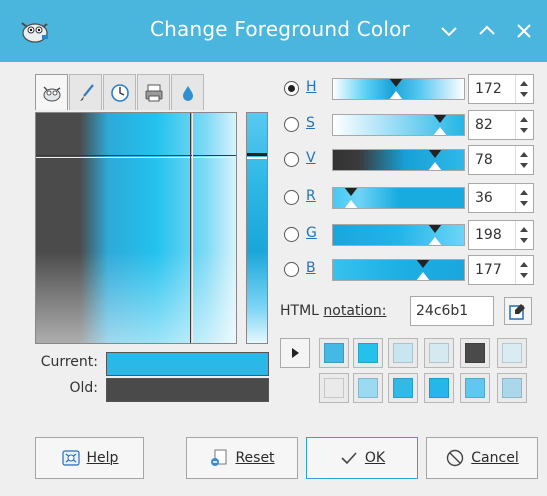 This screenshot has width=547, height=496. Describe the element at coordinates (396, 83) in the screenshot. I see `slider-thumb-h` at that location.